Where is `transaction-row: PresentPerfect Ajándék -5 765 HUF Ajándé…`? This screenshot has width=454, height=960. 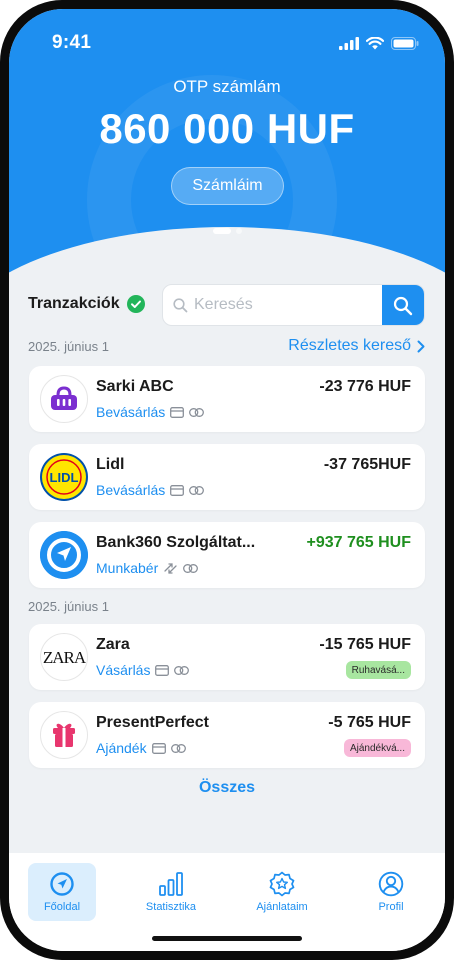 transaction-row: PresentPerfect Ajándék -5 765 HUF Ajándé… is located at coordinates (227, 735).